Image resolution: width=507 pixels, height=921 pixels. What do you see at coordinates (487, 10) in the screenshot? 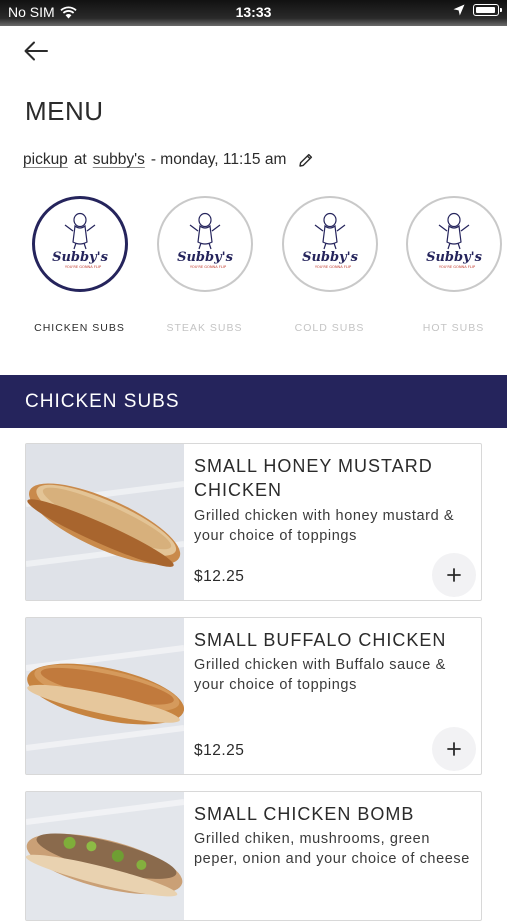
I see `battery-icon` at bounding box center [487, 10].